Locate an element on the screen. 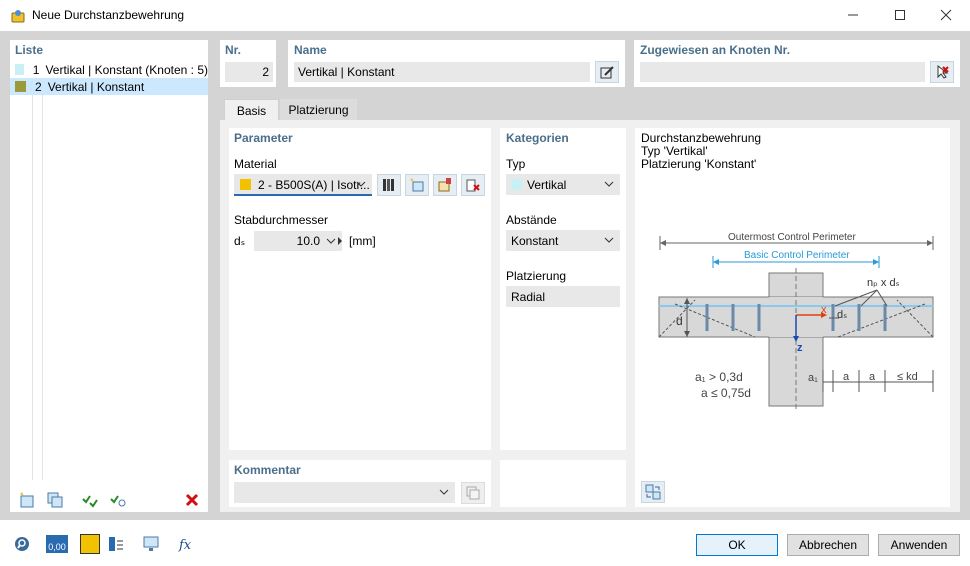 The width and height of the screenshot is (970, 566). parameter-header: Parameter is located at coordinates (263, 138).